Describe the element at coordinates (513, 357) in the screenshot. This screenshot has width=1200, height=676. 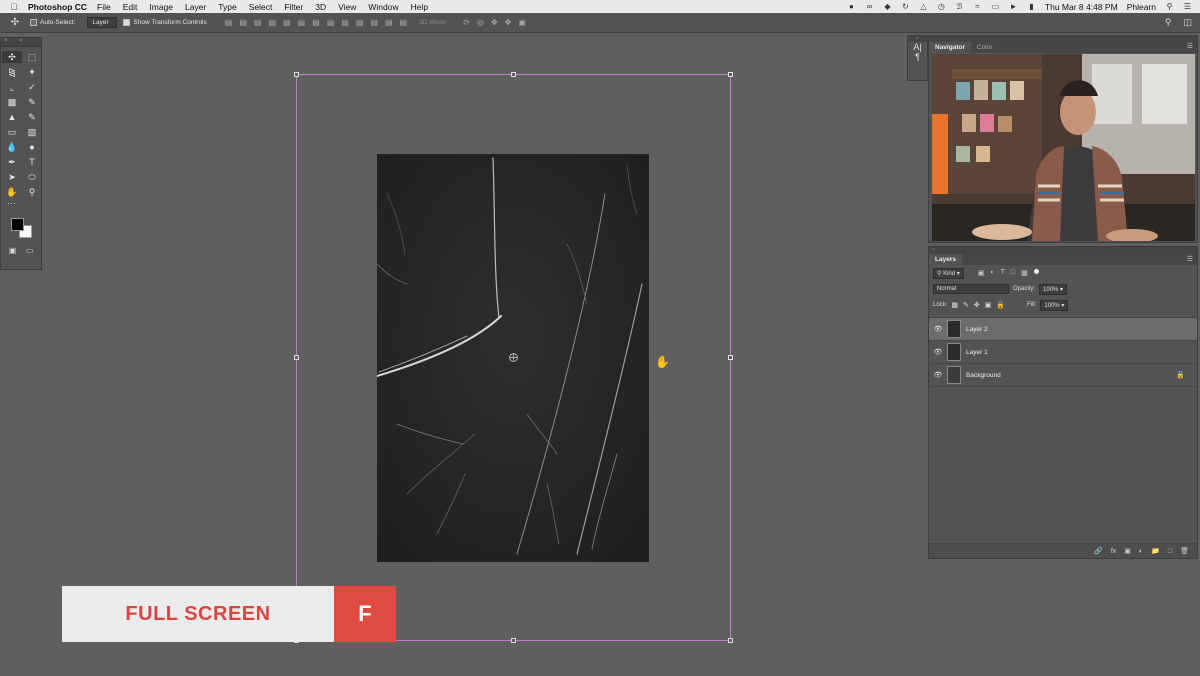
I see `transform-reference-point-icon: ⨁` at that location.